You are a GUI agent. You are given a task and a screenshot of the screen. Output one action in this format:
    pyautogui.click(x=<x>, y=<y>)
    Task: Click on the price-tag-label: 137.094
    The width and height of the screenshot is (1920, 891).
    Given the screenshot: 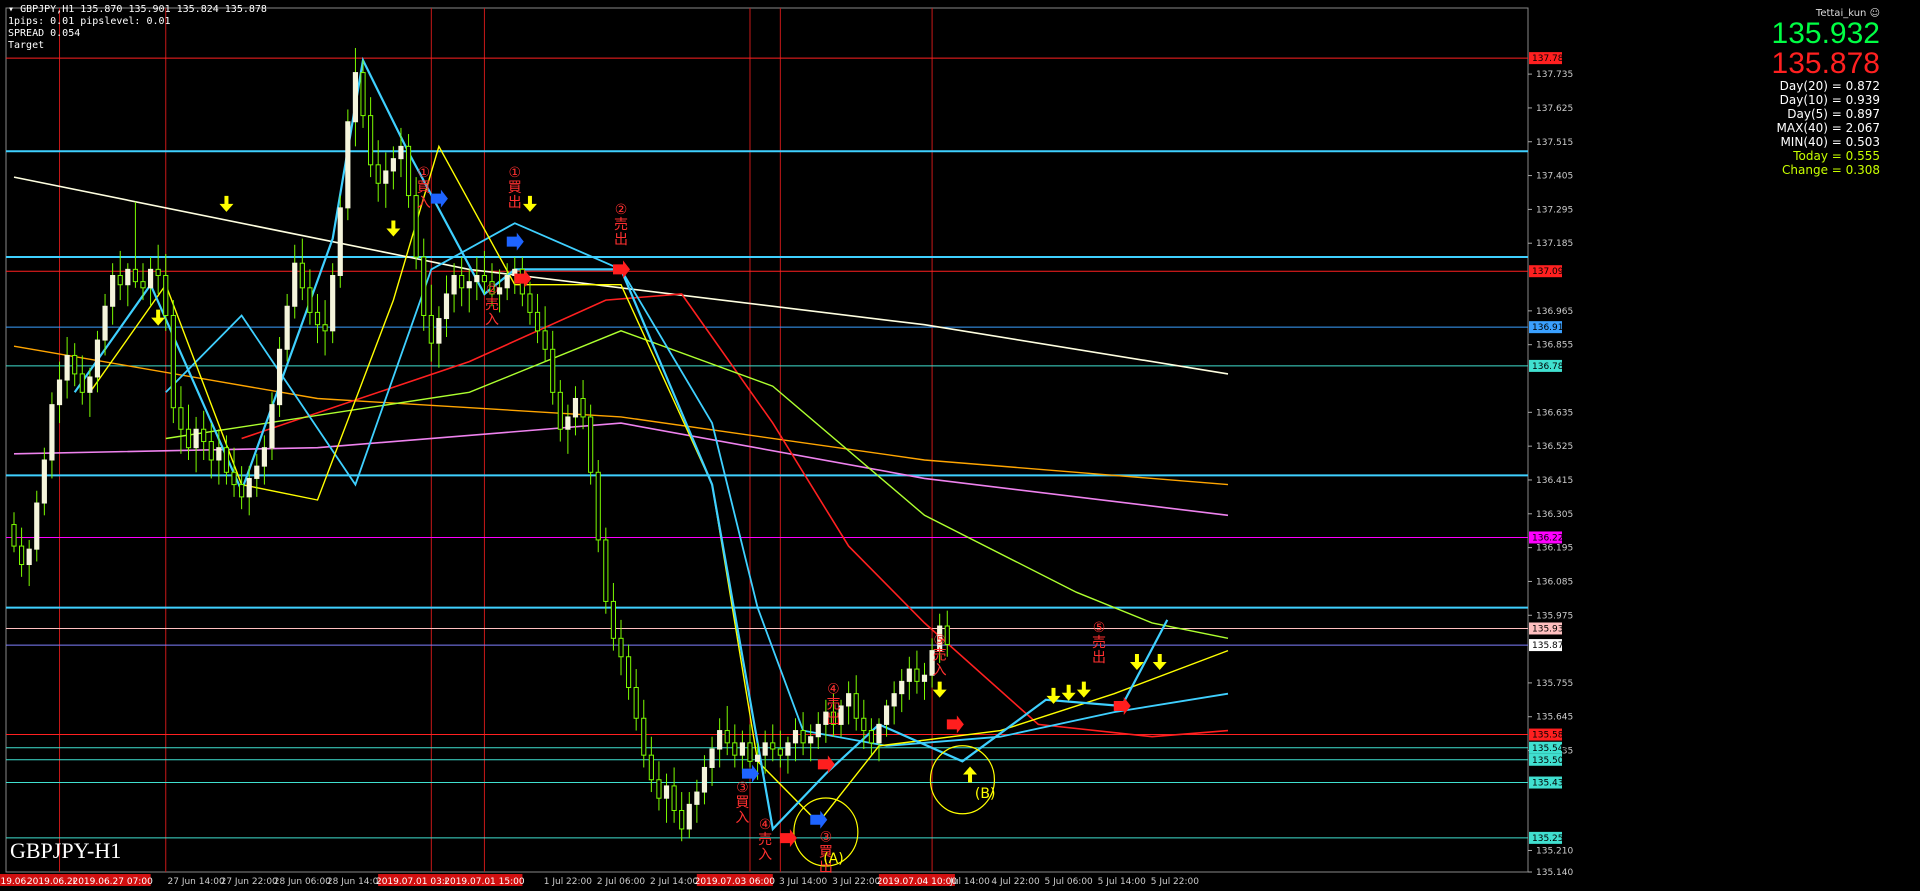 What is the action you would take?
    pyautogui.click(x=1550, y=272)
    